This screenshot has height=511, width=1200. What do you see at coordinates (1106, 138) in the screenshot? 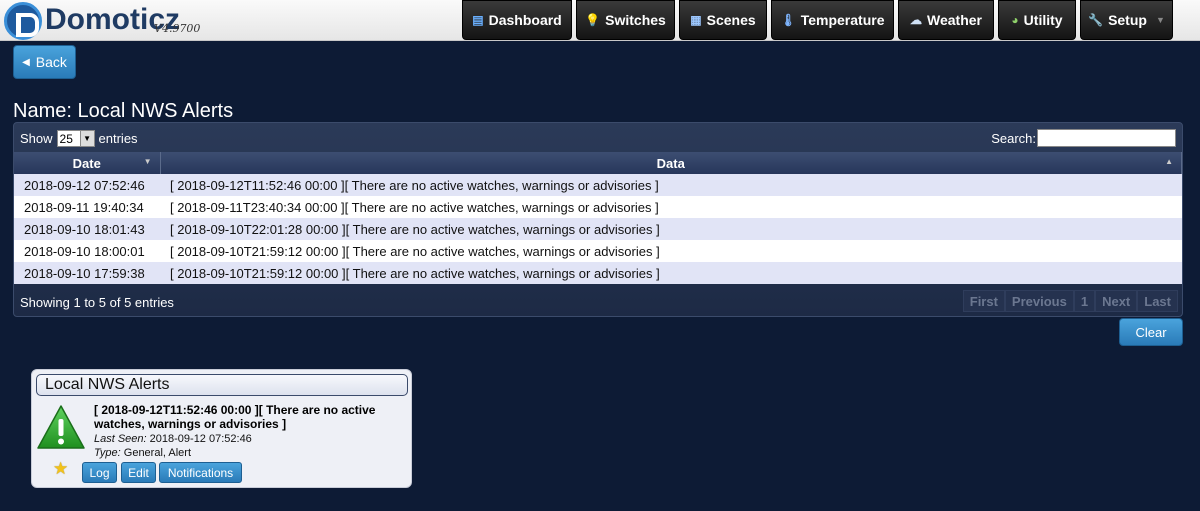
I see `search-input` at bounding box center [1106, 138].